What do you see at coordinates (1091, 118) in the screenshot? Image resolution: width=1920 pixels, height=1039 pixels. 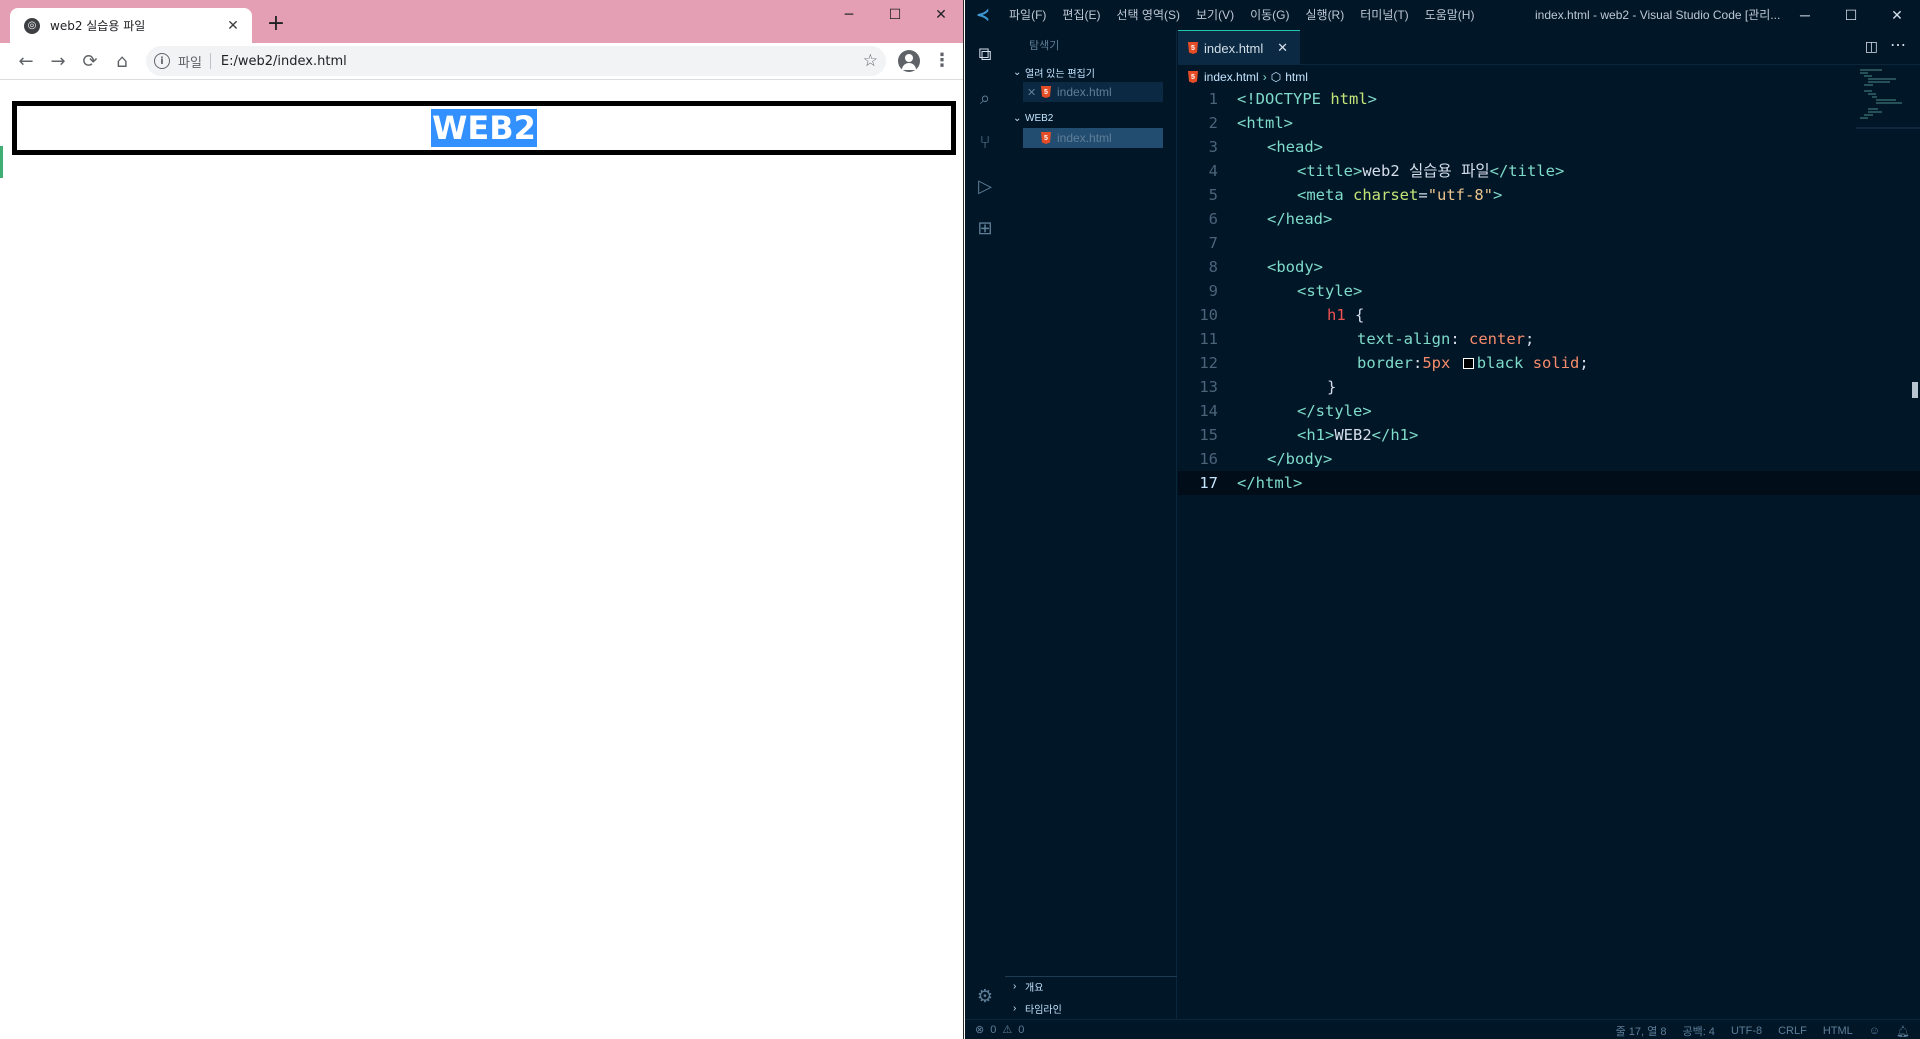 I see `folder-section: ⌄ WEB2` at bounding box center [1091, 118].